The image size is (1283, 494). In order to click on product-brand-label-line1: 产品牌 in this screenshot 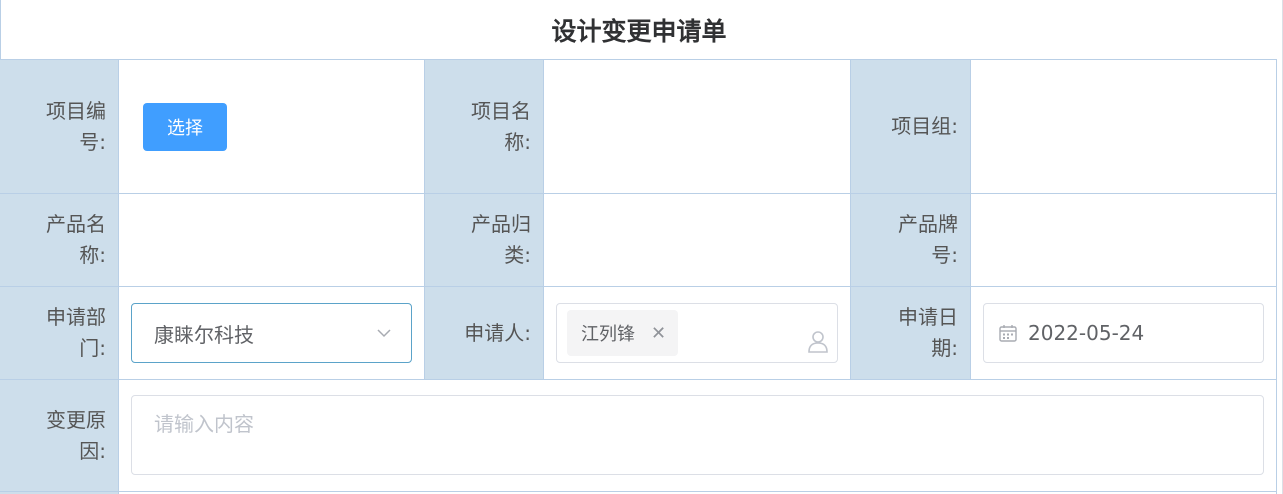, I will do `click(928, 224)`.